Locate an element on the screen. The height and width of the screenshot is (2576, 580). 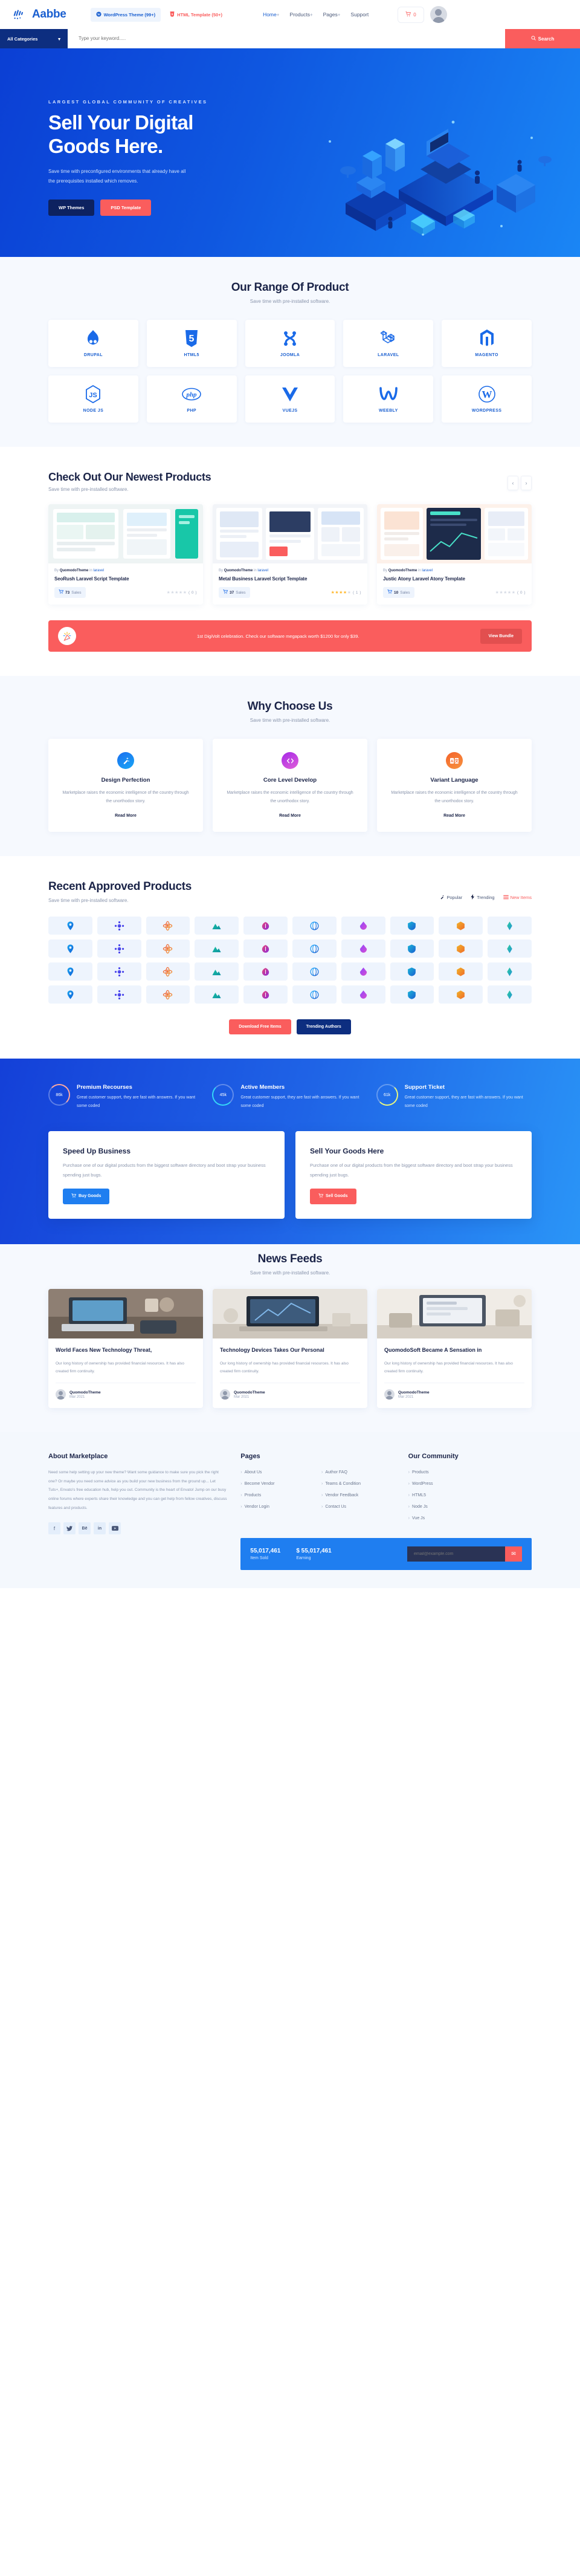
loop-icon is located at coordinates (510, 972).